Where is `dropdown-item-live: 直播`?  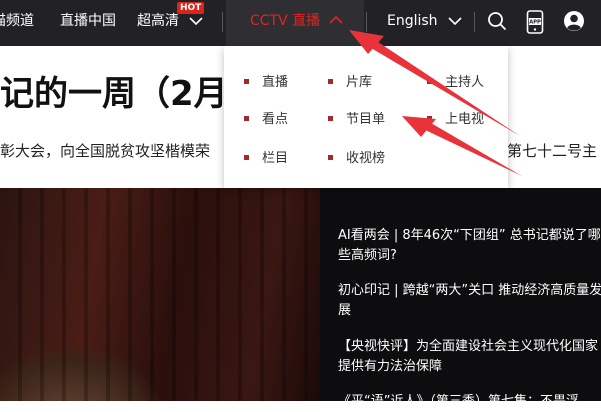
dropdown-item-live: 直播 is located at coordinates (266, 83).